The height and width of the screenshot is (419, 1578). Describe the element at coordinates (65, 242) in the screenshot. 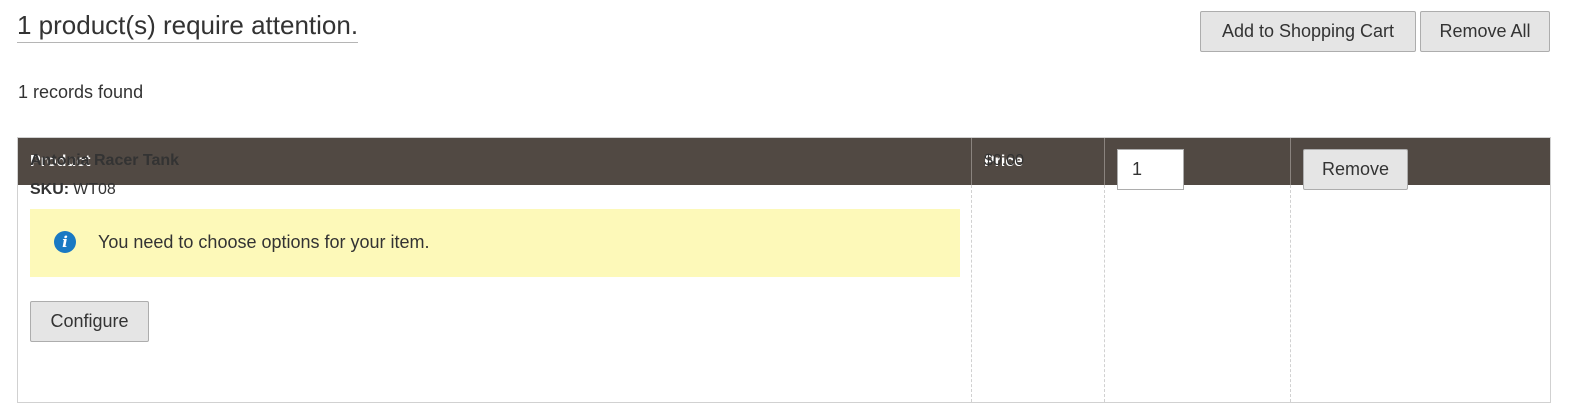

I see `info-icon: i` at that location.